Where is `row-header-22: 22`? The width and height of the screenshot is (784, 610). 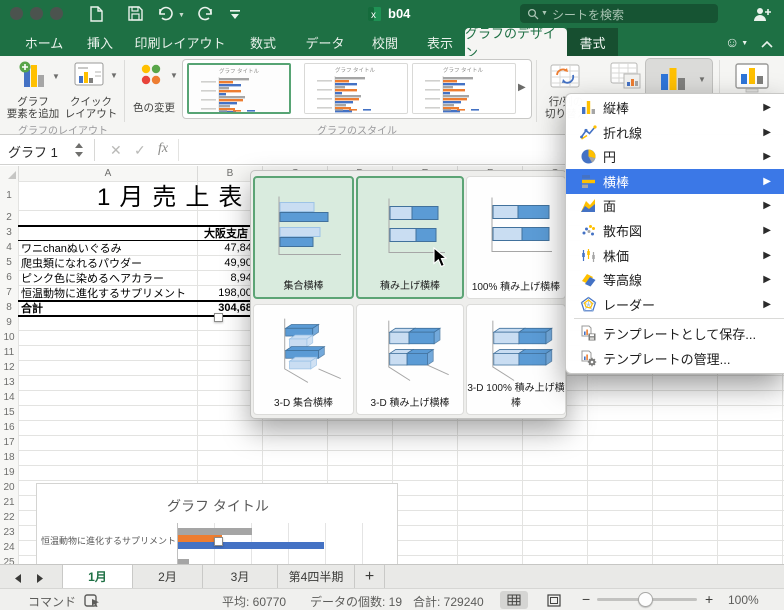 row-header-22: 22 is located at coordinates (9, 517).